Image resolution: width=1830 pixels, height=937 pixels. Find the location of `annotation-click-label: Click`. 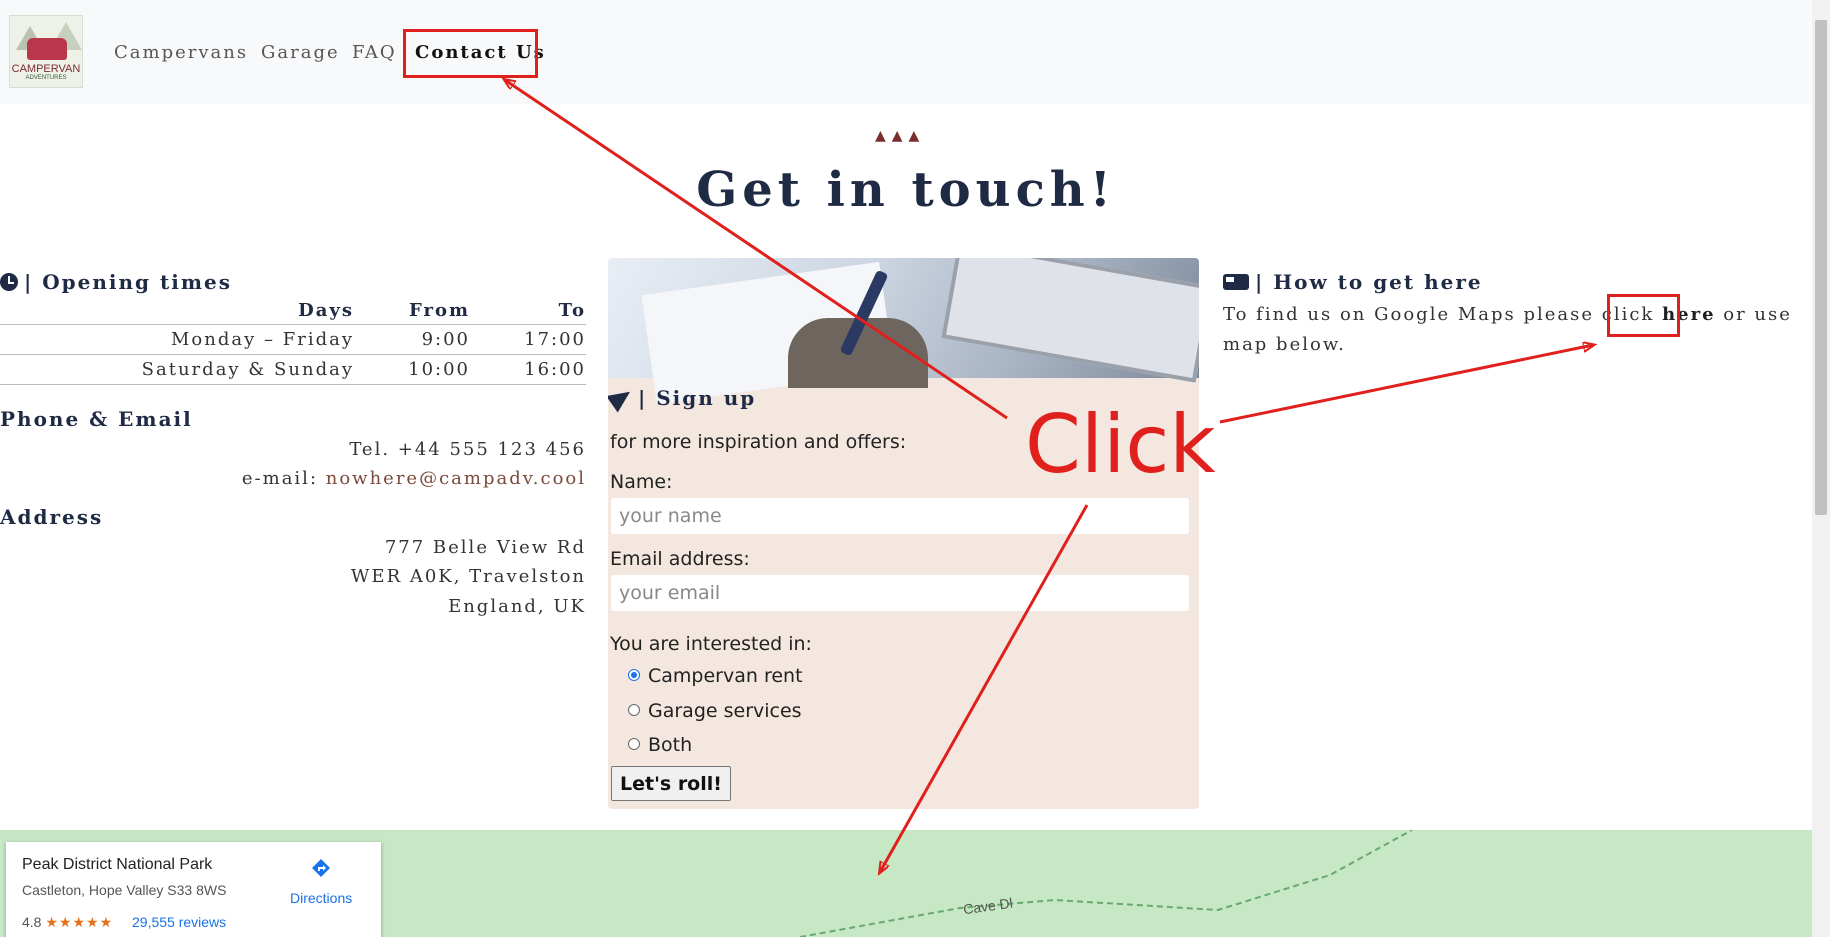

annotation-click-label: Click is located at coordinates (1120, 444).